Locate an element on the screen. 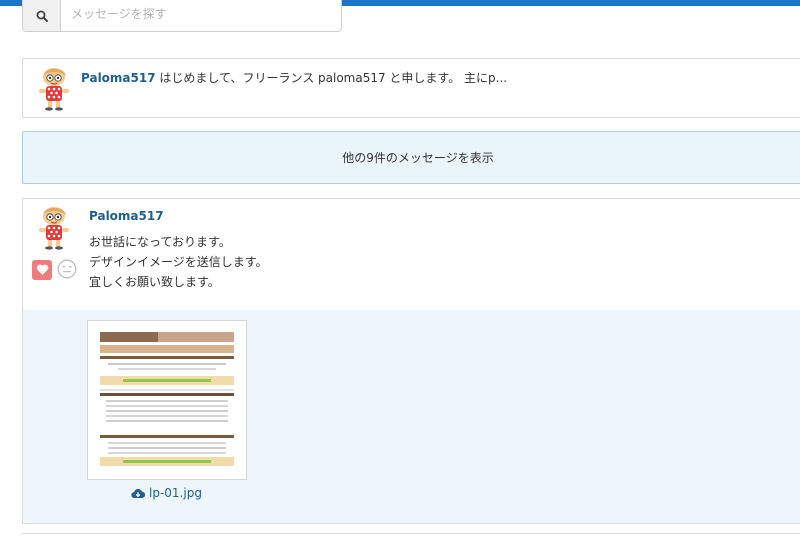  next-message-edge is located at coordinates (411, 535).